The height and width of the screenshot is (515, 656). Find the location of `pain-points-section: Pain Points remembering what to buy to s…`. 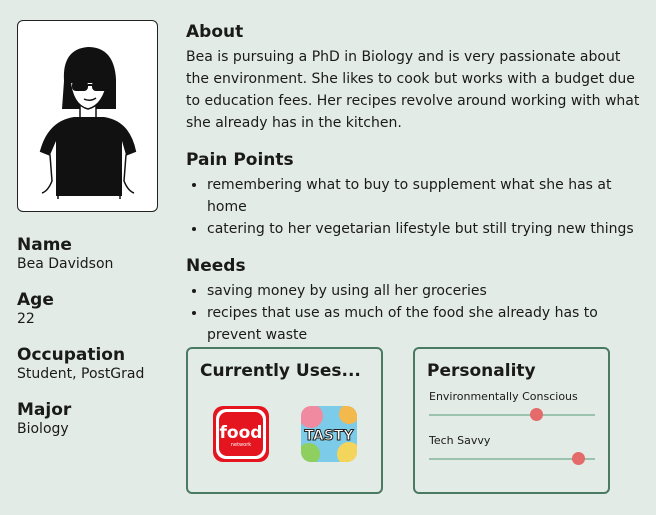

pain-points-section: Pain Points remembering what to buy to s… is located at coordinates (416, 195).